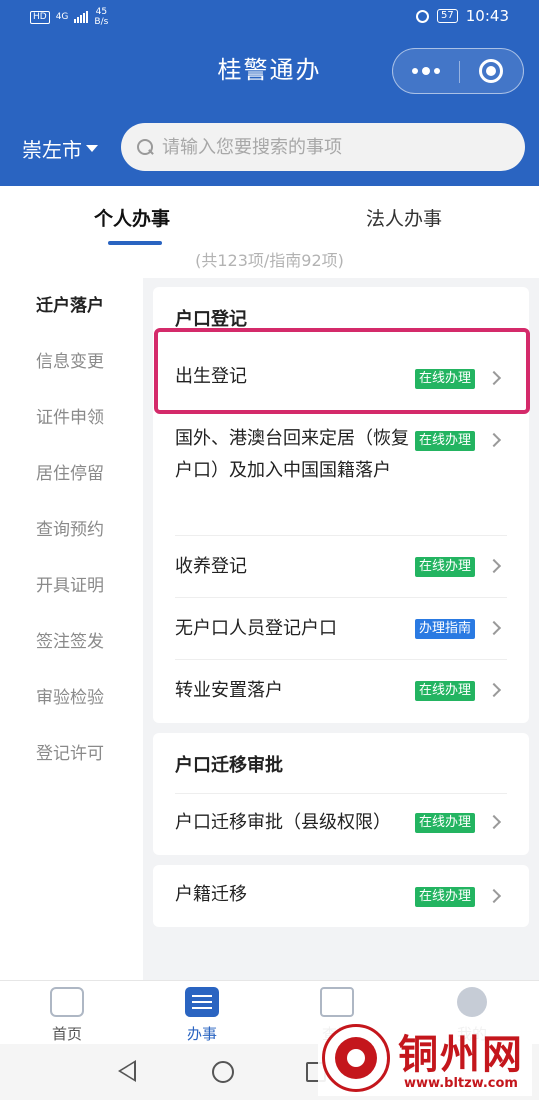 This screenshot has height=1100, width=539. Describe the element at coordinates (342, 371) in the screenshot. I see `highlight-frame` at that location.